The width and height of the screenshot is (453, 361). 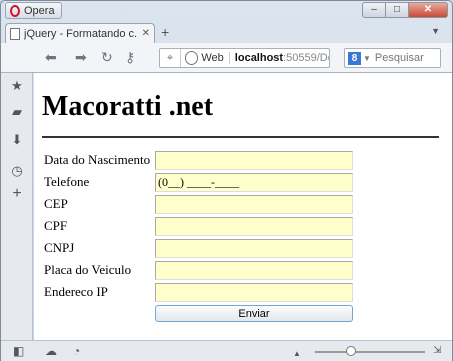 What do you see at coordinates (59, 247) in the screenshot?
I see `cnpj-label: CNPJ` at bounding box center [59, 247].